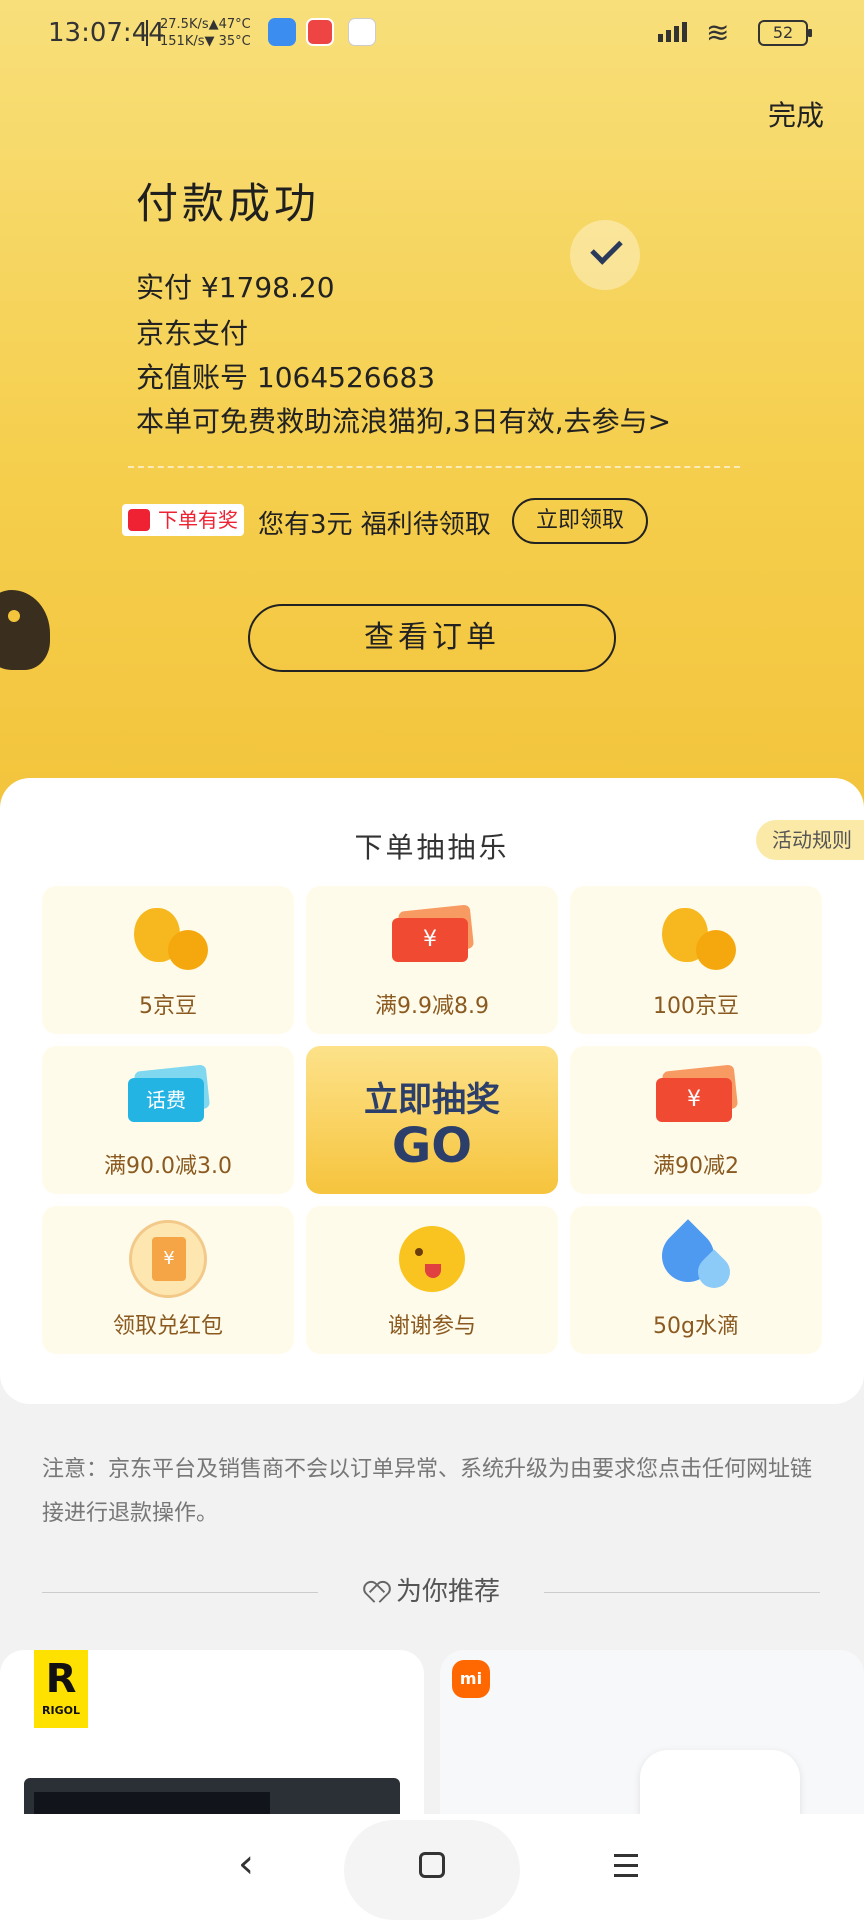  What do you see at coordinates (375, 1593) in the screenshot?
I see `heart-icon` at bounding box center [375, 1593].